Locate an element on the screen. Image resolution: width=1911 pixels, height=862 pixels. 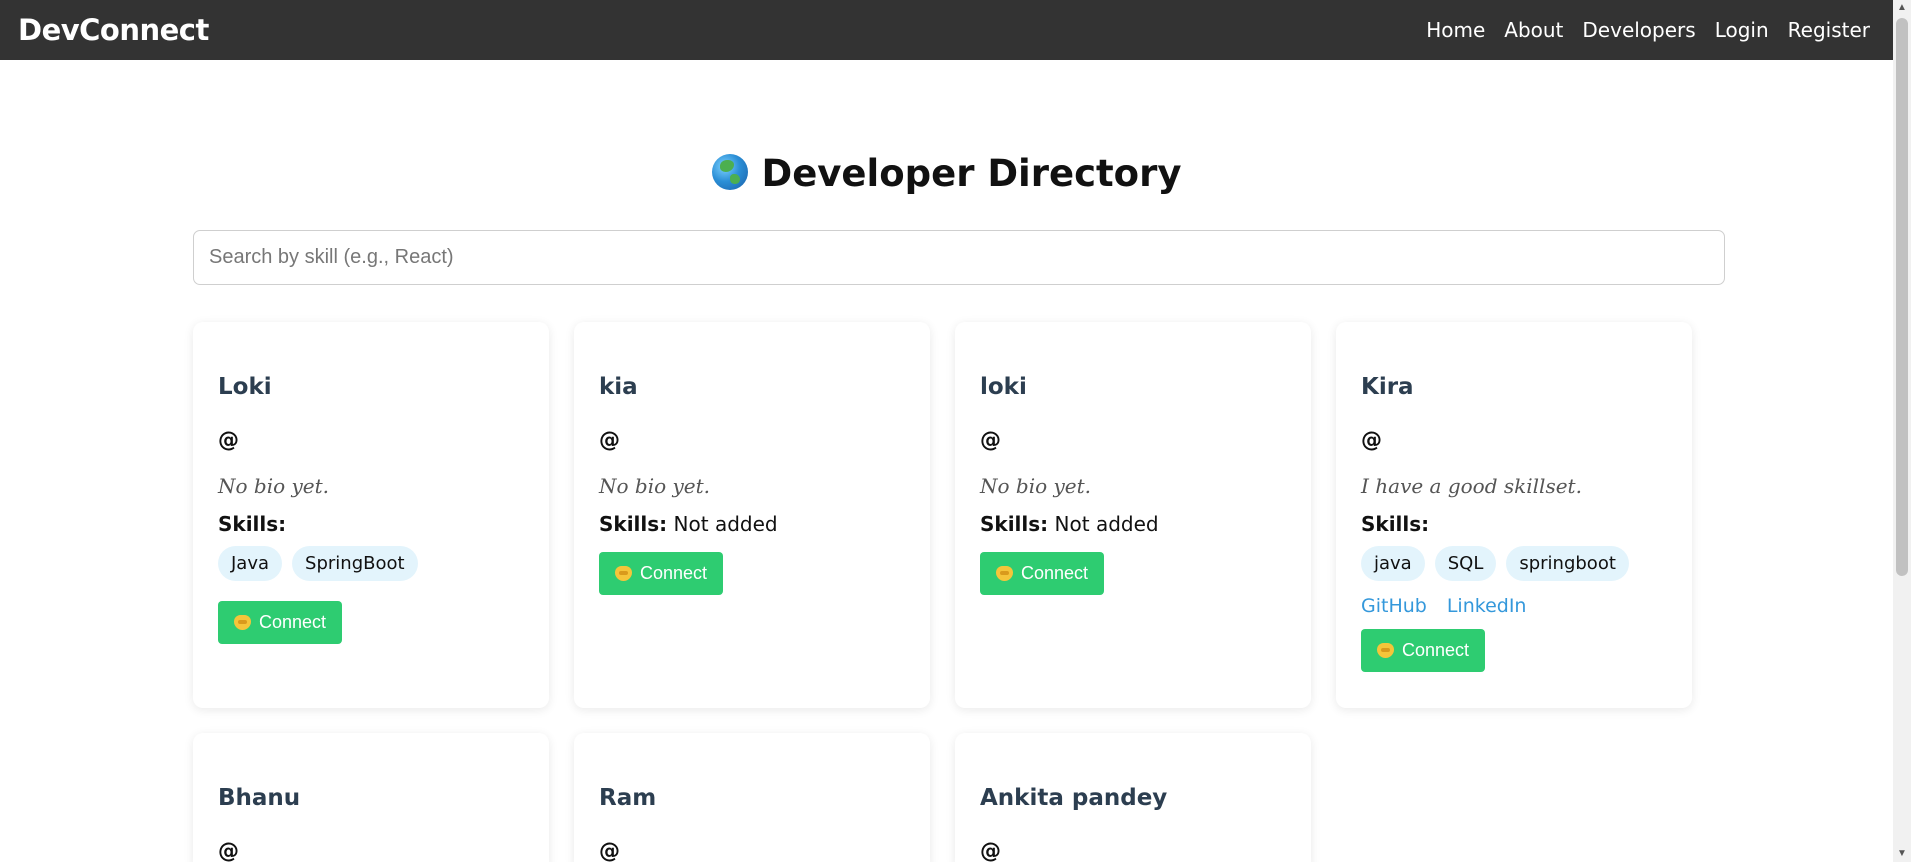
developer-name: Loki is located at coordinates (245, 387).